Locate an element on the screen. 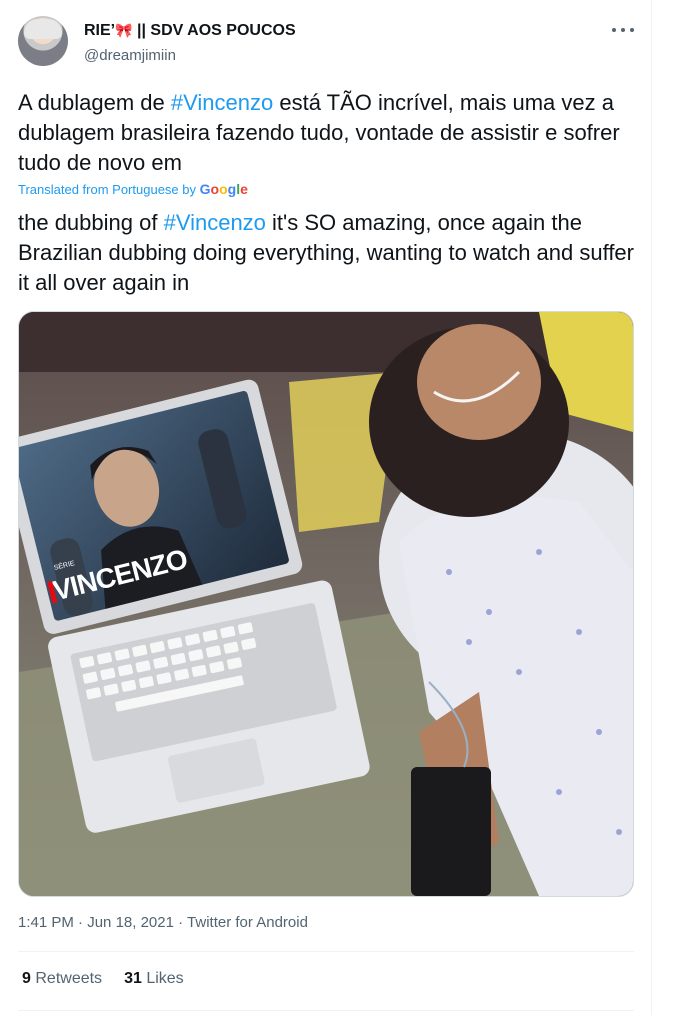 This screenshot has width=680, height=1015. display-name-text: RIE’ is located at coordinates (100, 30).